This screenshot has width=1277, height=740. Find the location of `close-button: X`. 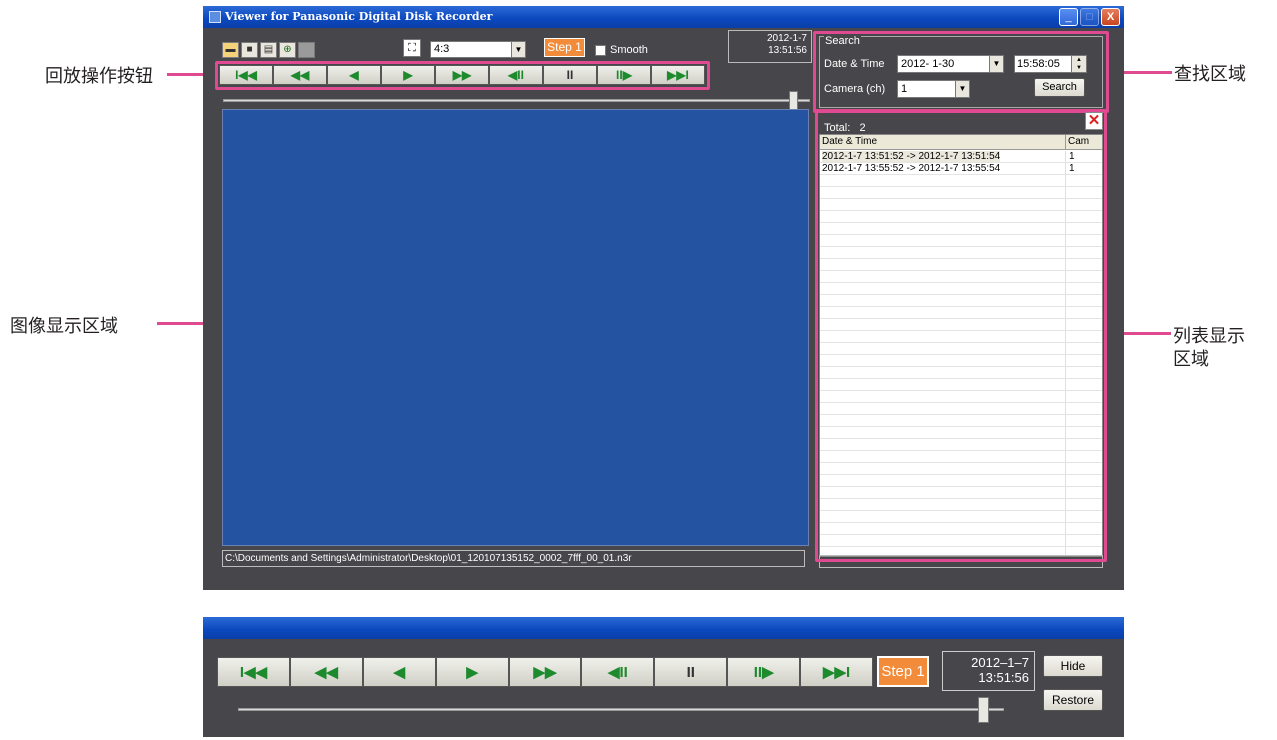

close-button: X is located at coordinates (1110, 17).